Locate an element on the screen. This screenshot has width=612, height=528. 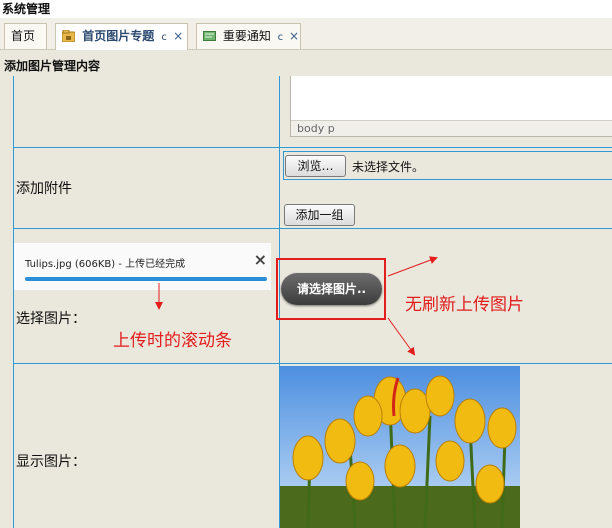
tulips-image is located at coordinates (400, 447).